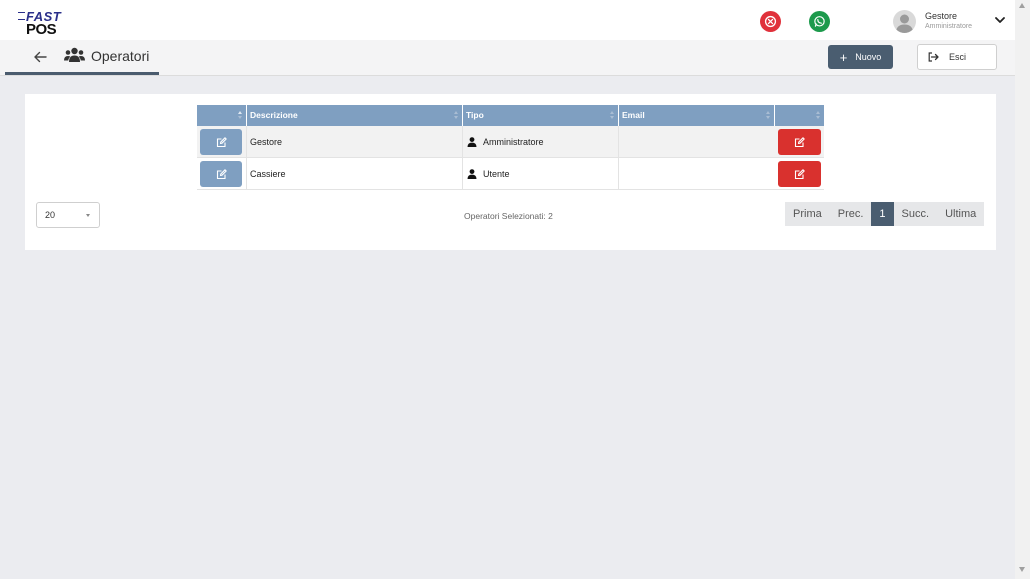 Image resolution: width=1030 pixels, height=579 pixels. I want to click on pagination-last: Ultima, so click(961, 214).